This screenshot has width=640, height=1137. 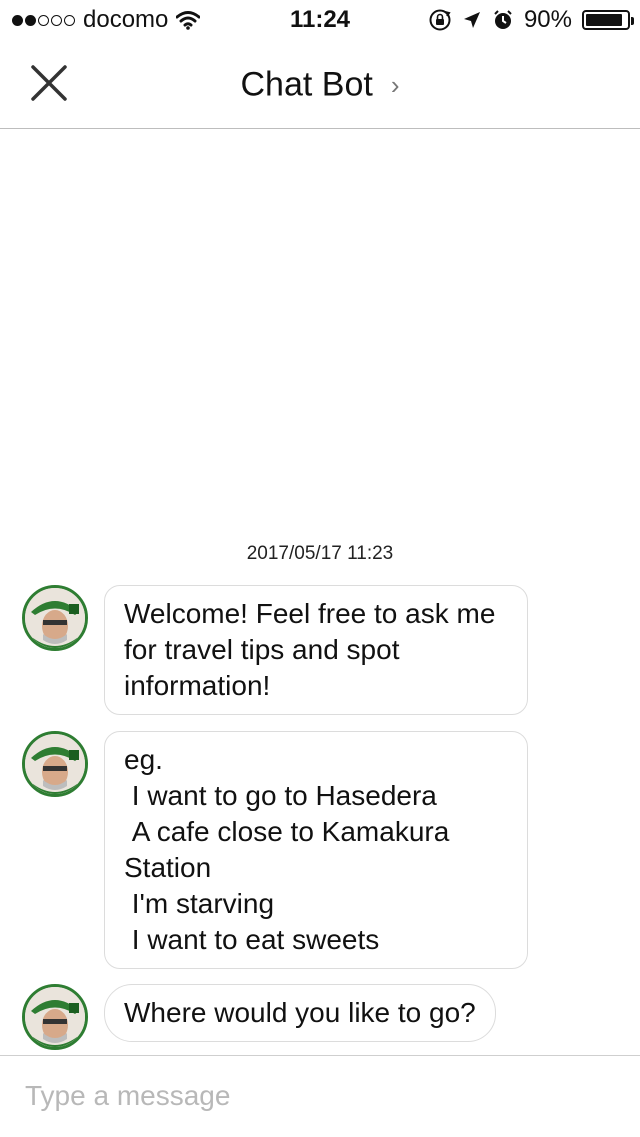 I want to click on status-right: 90%, so click(x=531, y=20).